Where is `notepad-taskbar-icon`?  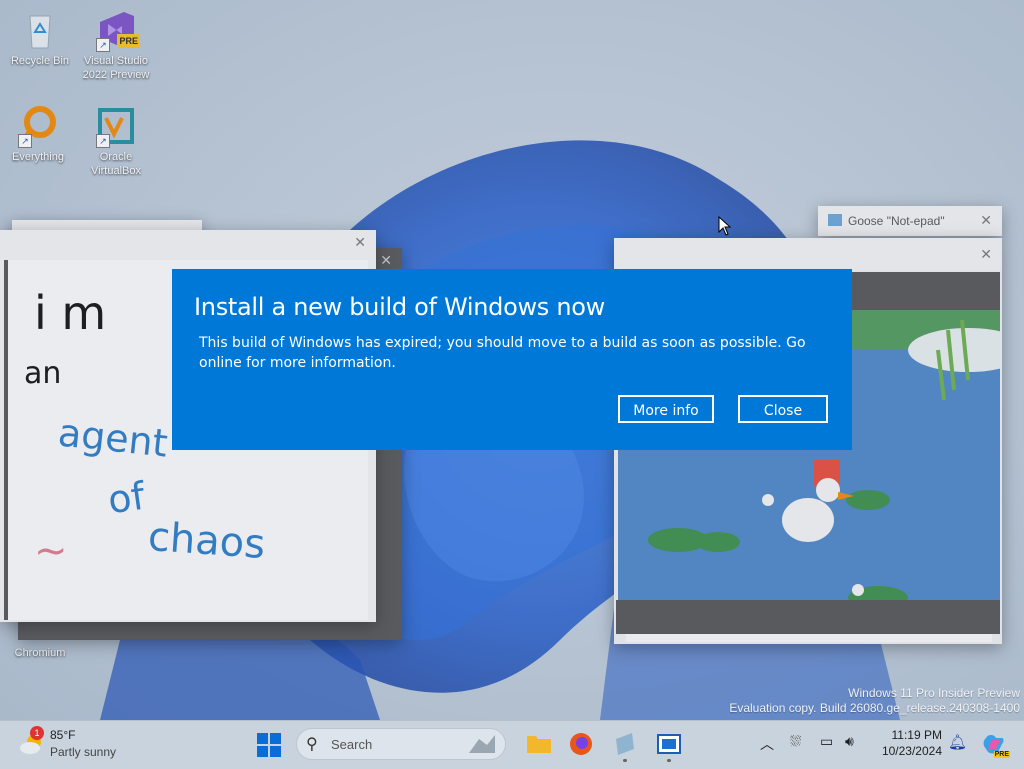
notepad-taskbar-icon is located at coordinates (625, 746).